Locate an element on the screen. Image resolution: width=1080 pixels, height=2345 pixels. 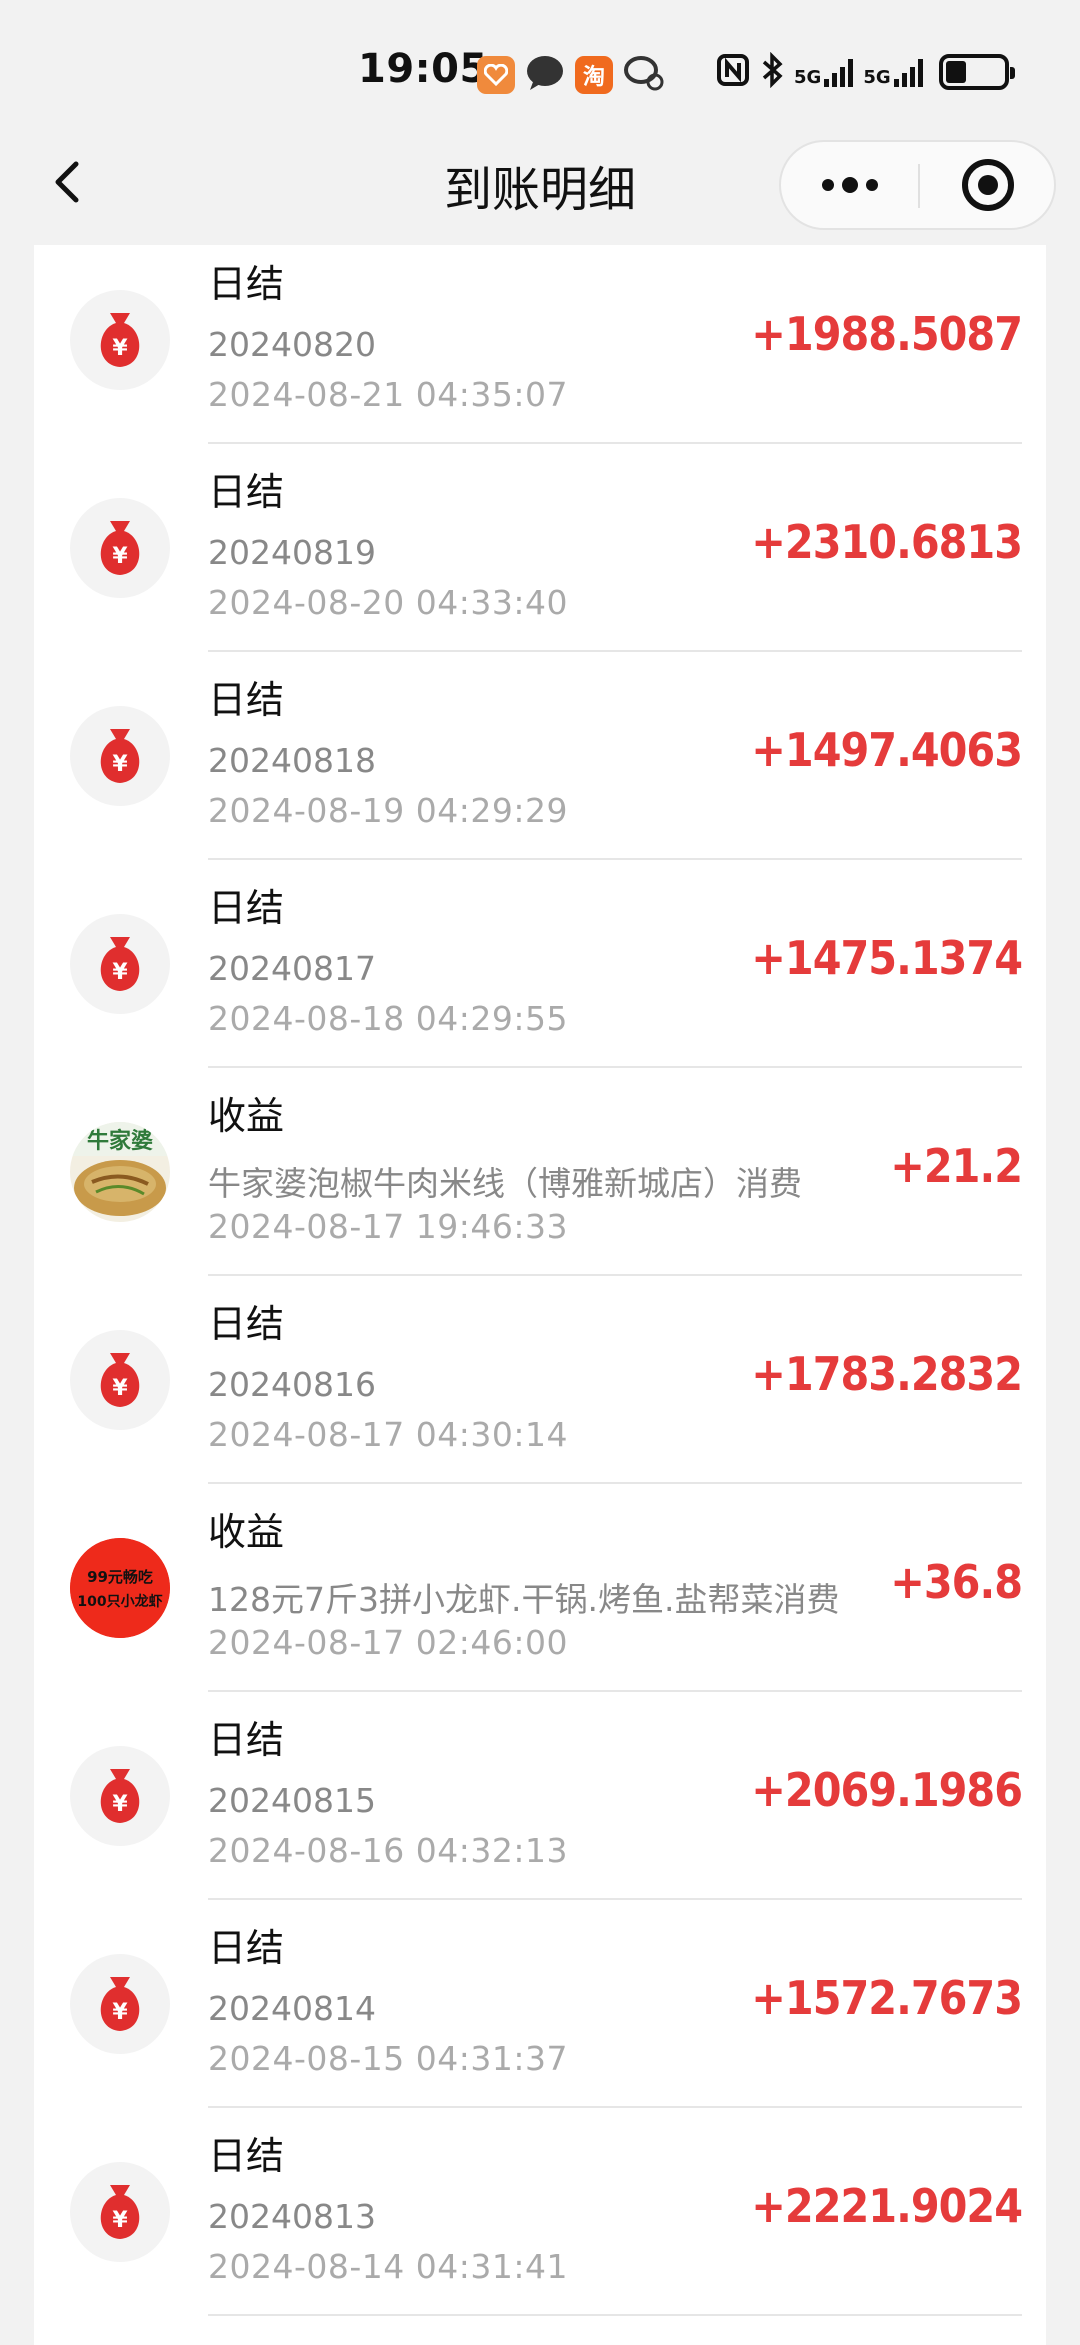
record-amount: +1497.4063 is located at coordinates (887, 750).